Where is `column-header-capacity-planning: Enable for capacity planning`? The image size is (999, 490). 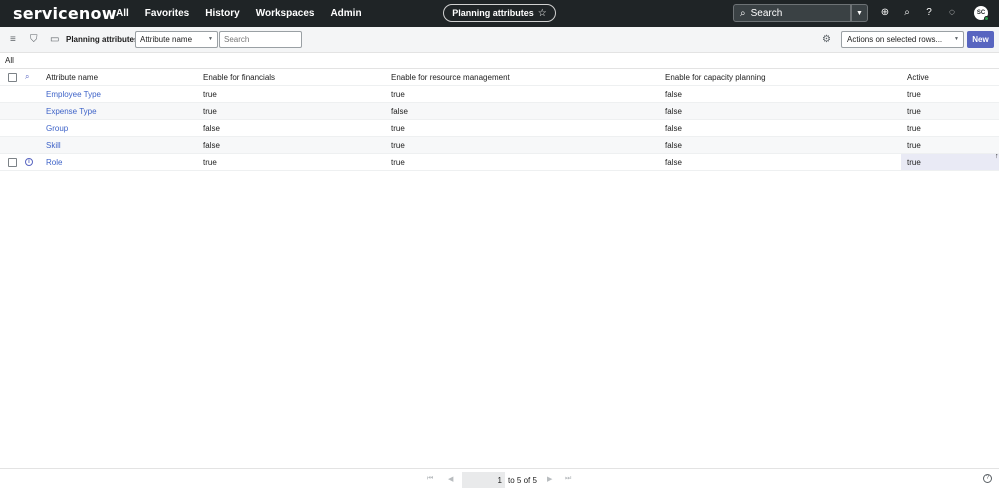
column-header-capacity-planning: Enable for capacity planning is located at coordinates (715, 77).